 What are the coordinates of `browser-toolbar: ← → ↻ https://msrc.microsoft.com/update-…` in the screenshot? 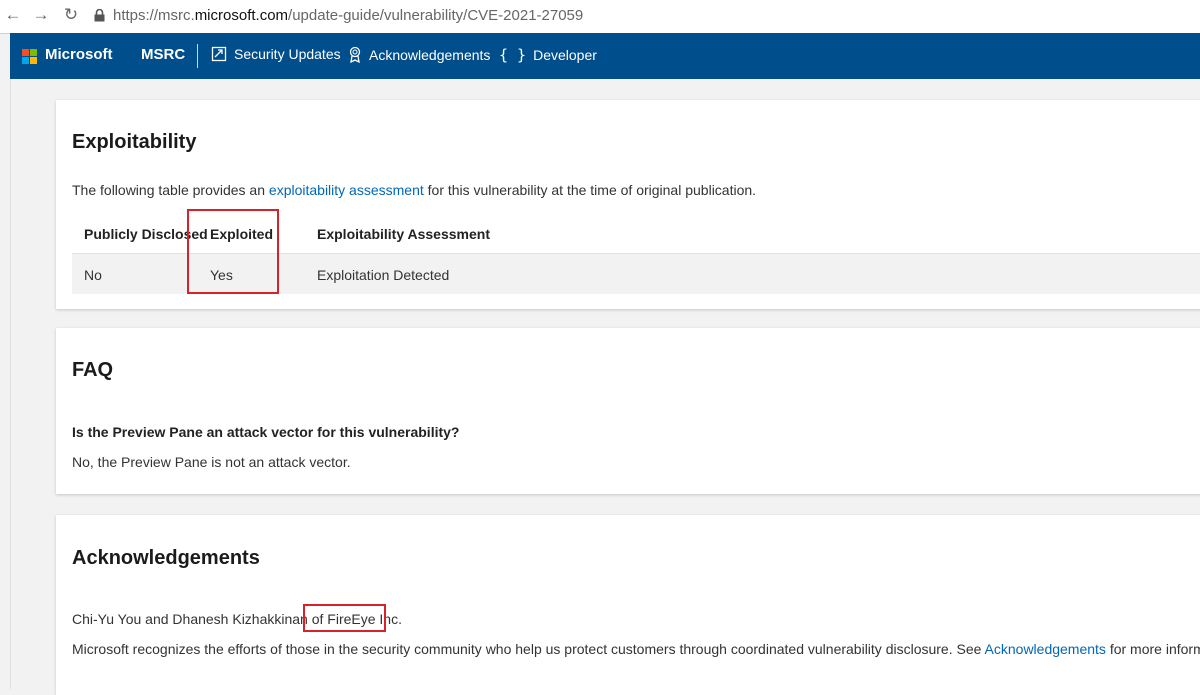 It's located at (600, 17).